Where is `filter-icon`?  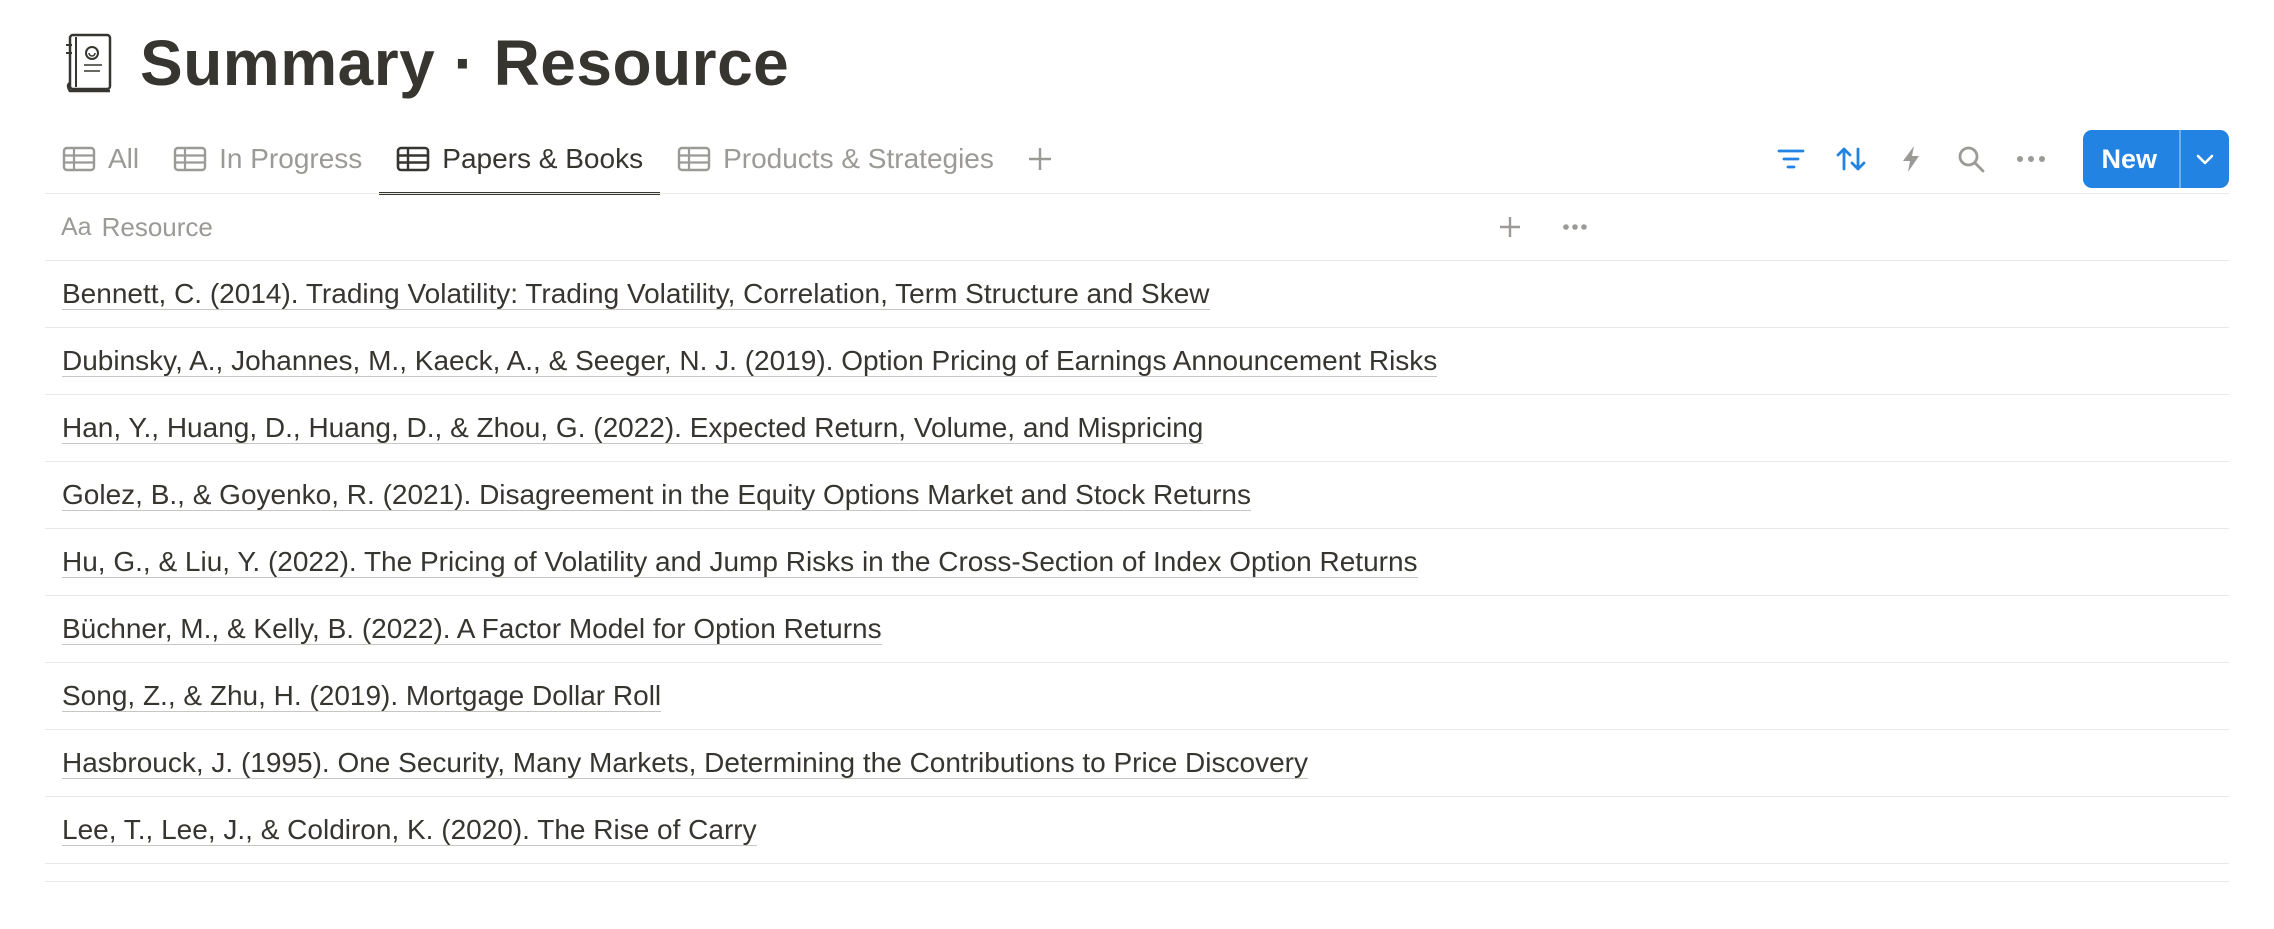
filter-icon is located at coordinates (1791, 159).